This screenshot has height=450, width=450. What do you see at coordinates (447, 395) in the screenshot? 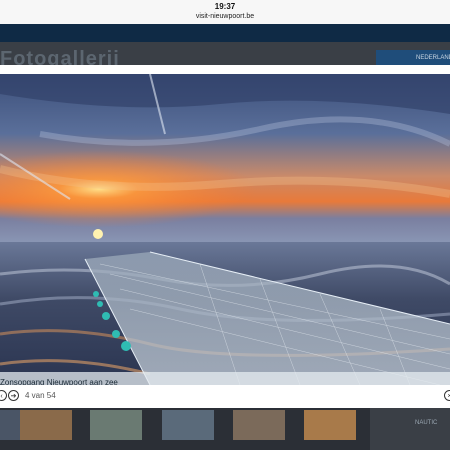
I see `close-icon: ×` at bounding box center [447, 395].